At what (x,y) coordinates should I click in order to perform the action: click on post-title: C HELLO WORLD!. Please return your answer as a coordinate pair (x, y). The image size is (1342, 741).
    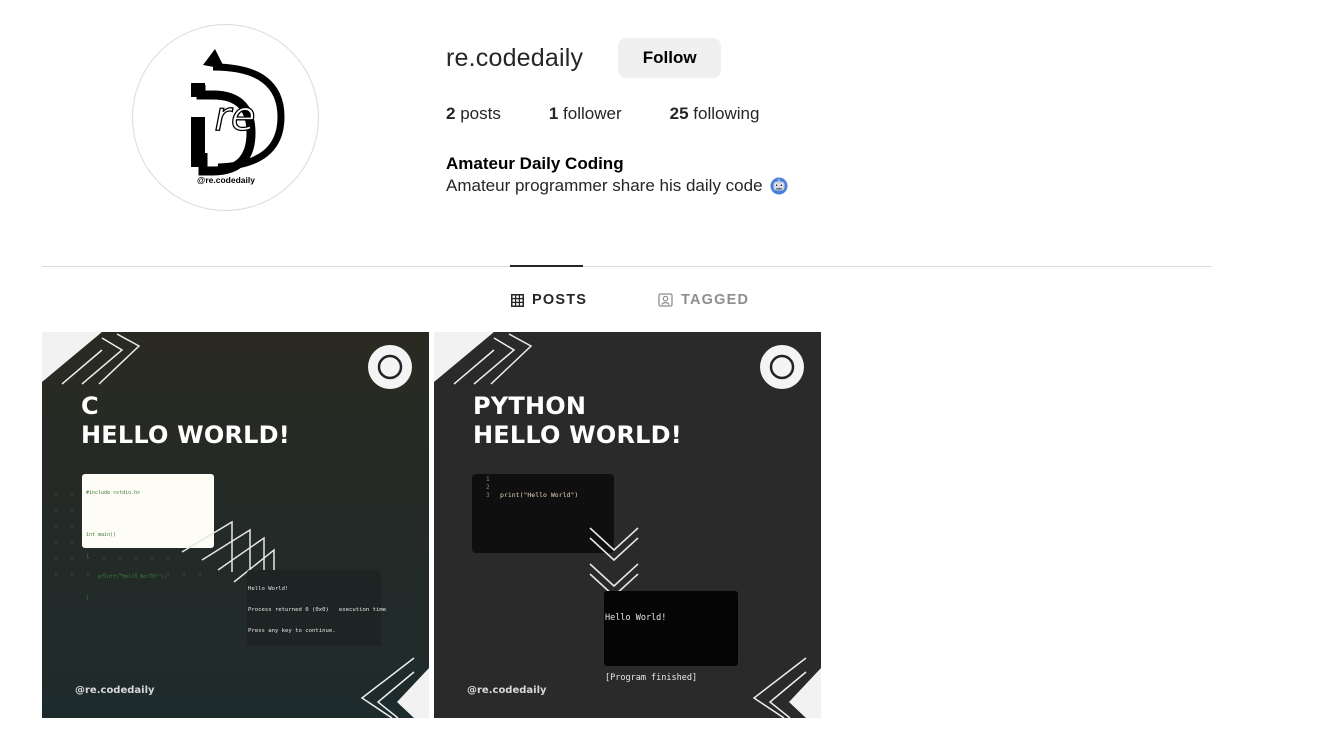
    Looking at the image, I should click on (185, 421).